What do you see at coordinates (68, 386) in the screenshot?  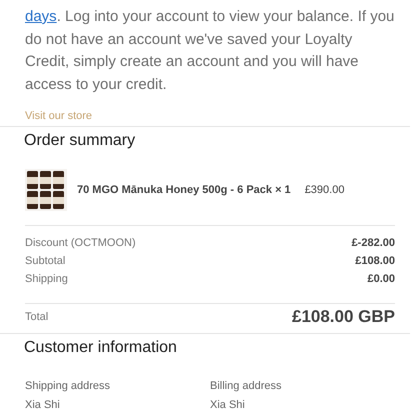 I see `address-heading: Shipping address` at bounding box center [68, 386].